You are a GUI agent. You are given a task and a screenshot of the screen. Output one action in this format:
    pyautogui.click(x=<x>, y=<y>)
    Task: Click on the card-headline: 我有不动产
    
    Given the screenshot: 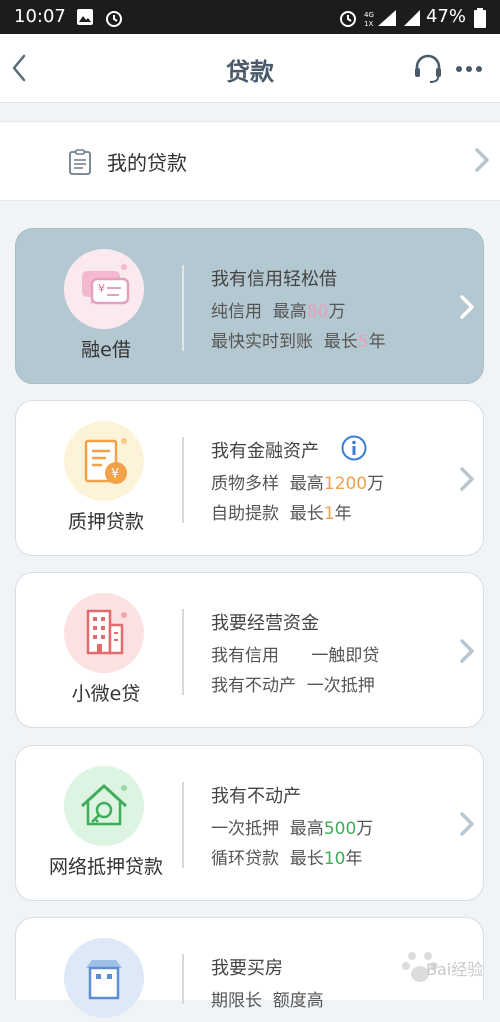 What is the action you would take?
    pyautogui.click(x=256, y=796)
    